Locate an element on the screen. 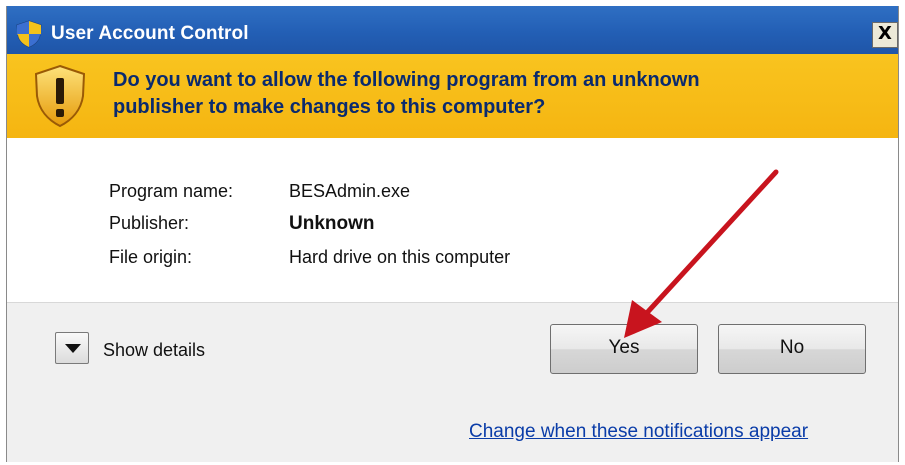 The width and height of the screenshot is (905, 465). show-details-button is located at coordinates (72, 348).